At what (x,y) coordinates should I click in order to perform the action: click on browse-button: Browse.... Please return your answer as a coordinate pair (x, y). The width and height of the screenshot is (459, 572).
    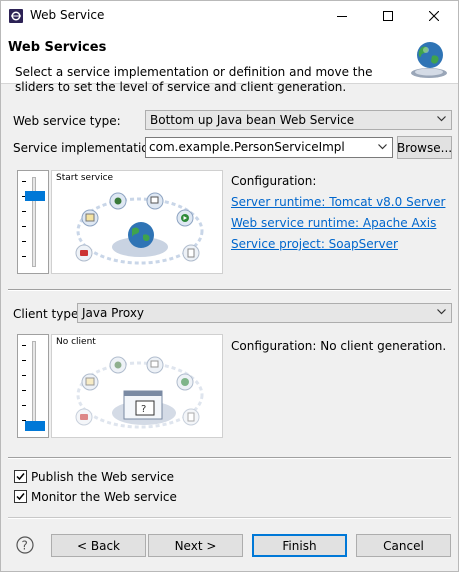
    Looking at the image, I should click on (424, 147).